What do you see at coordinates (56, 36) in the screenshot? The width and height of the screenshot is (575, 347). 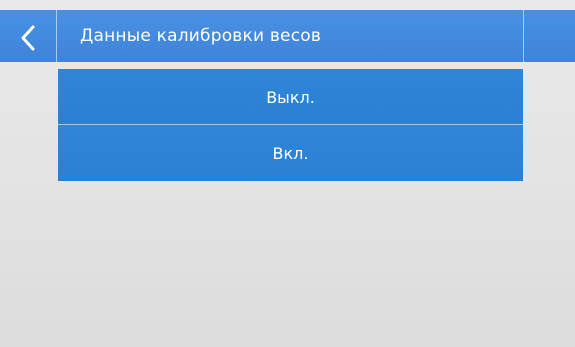 I see `header-divider-left` at bounding box center [56, 36].